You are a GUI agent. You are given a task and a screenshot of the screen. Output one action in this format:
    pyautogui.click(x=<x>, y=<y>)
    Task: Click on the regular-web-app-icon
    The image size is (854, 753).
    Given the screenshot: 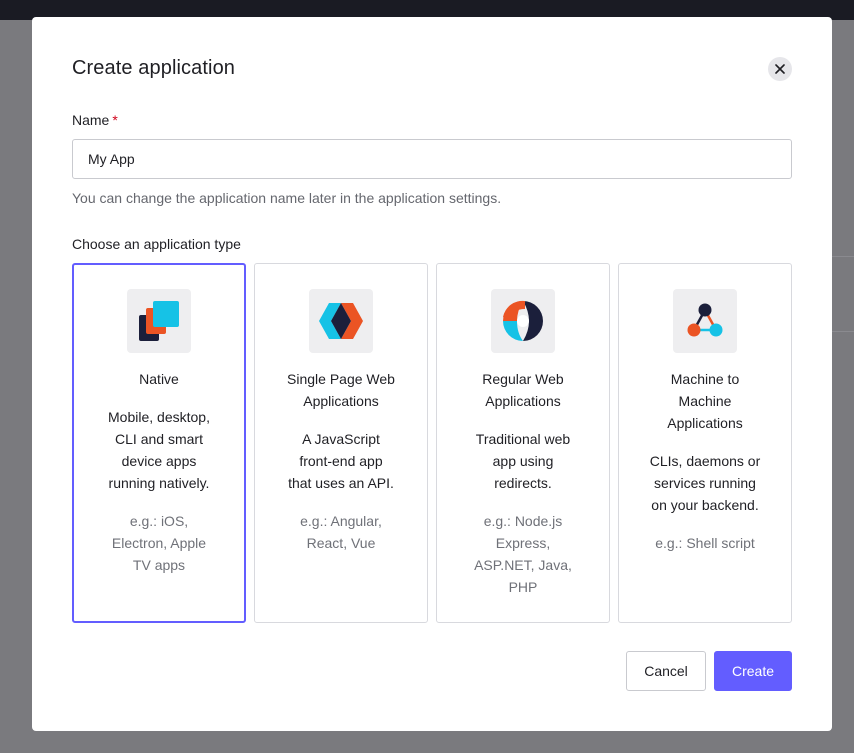 What is the action you would take?
    pyautogui.click(x=523, y=321)
    